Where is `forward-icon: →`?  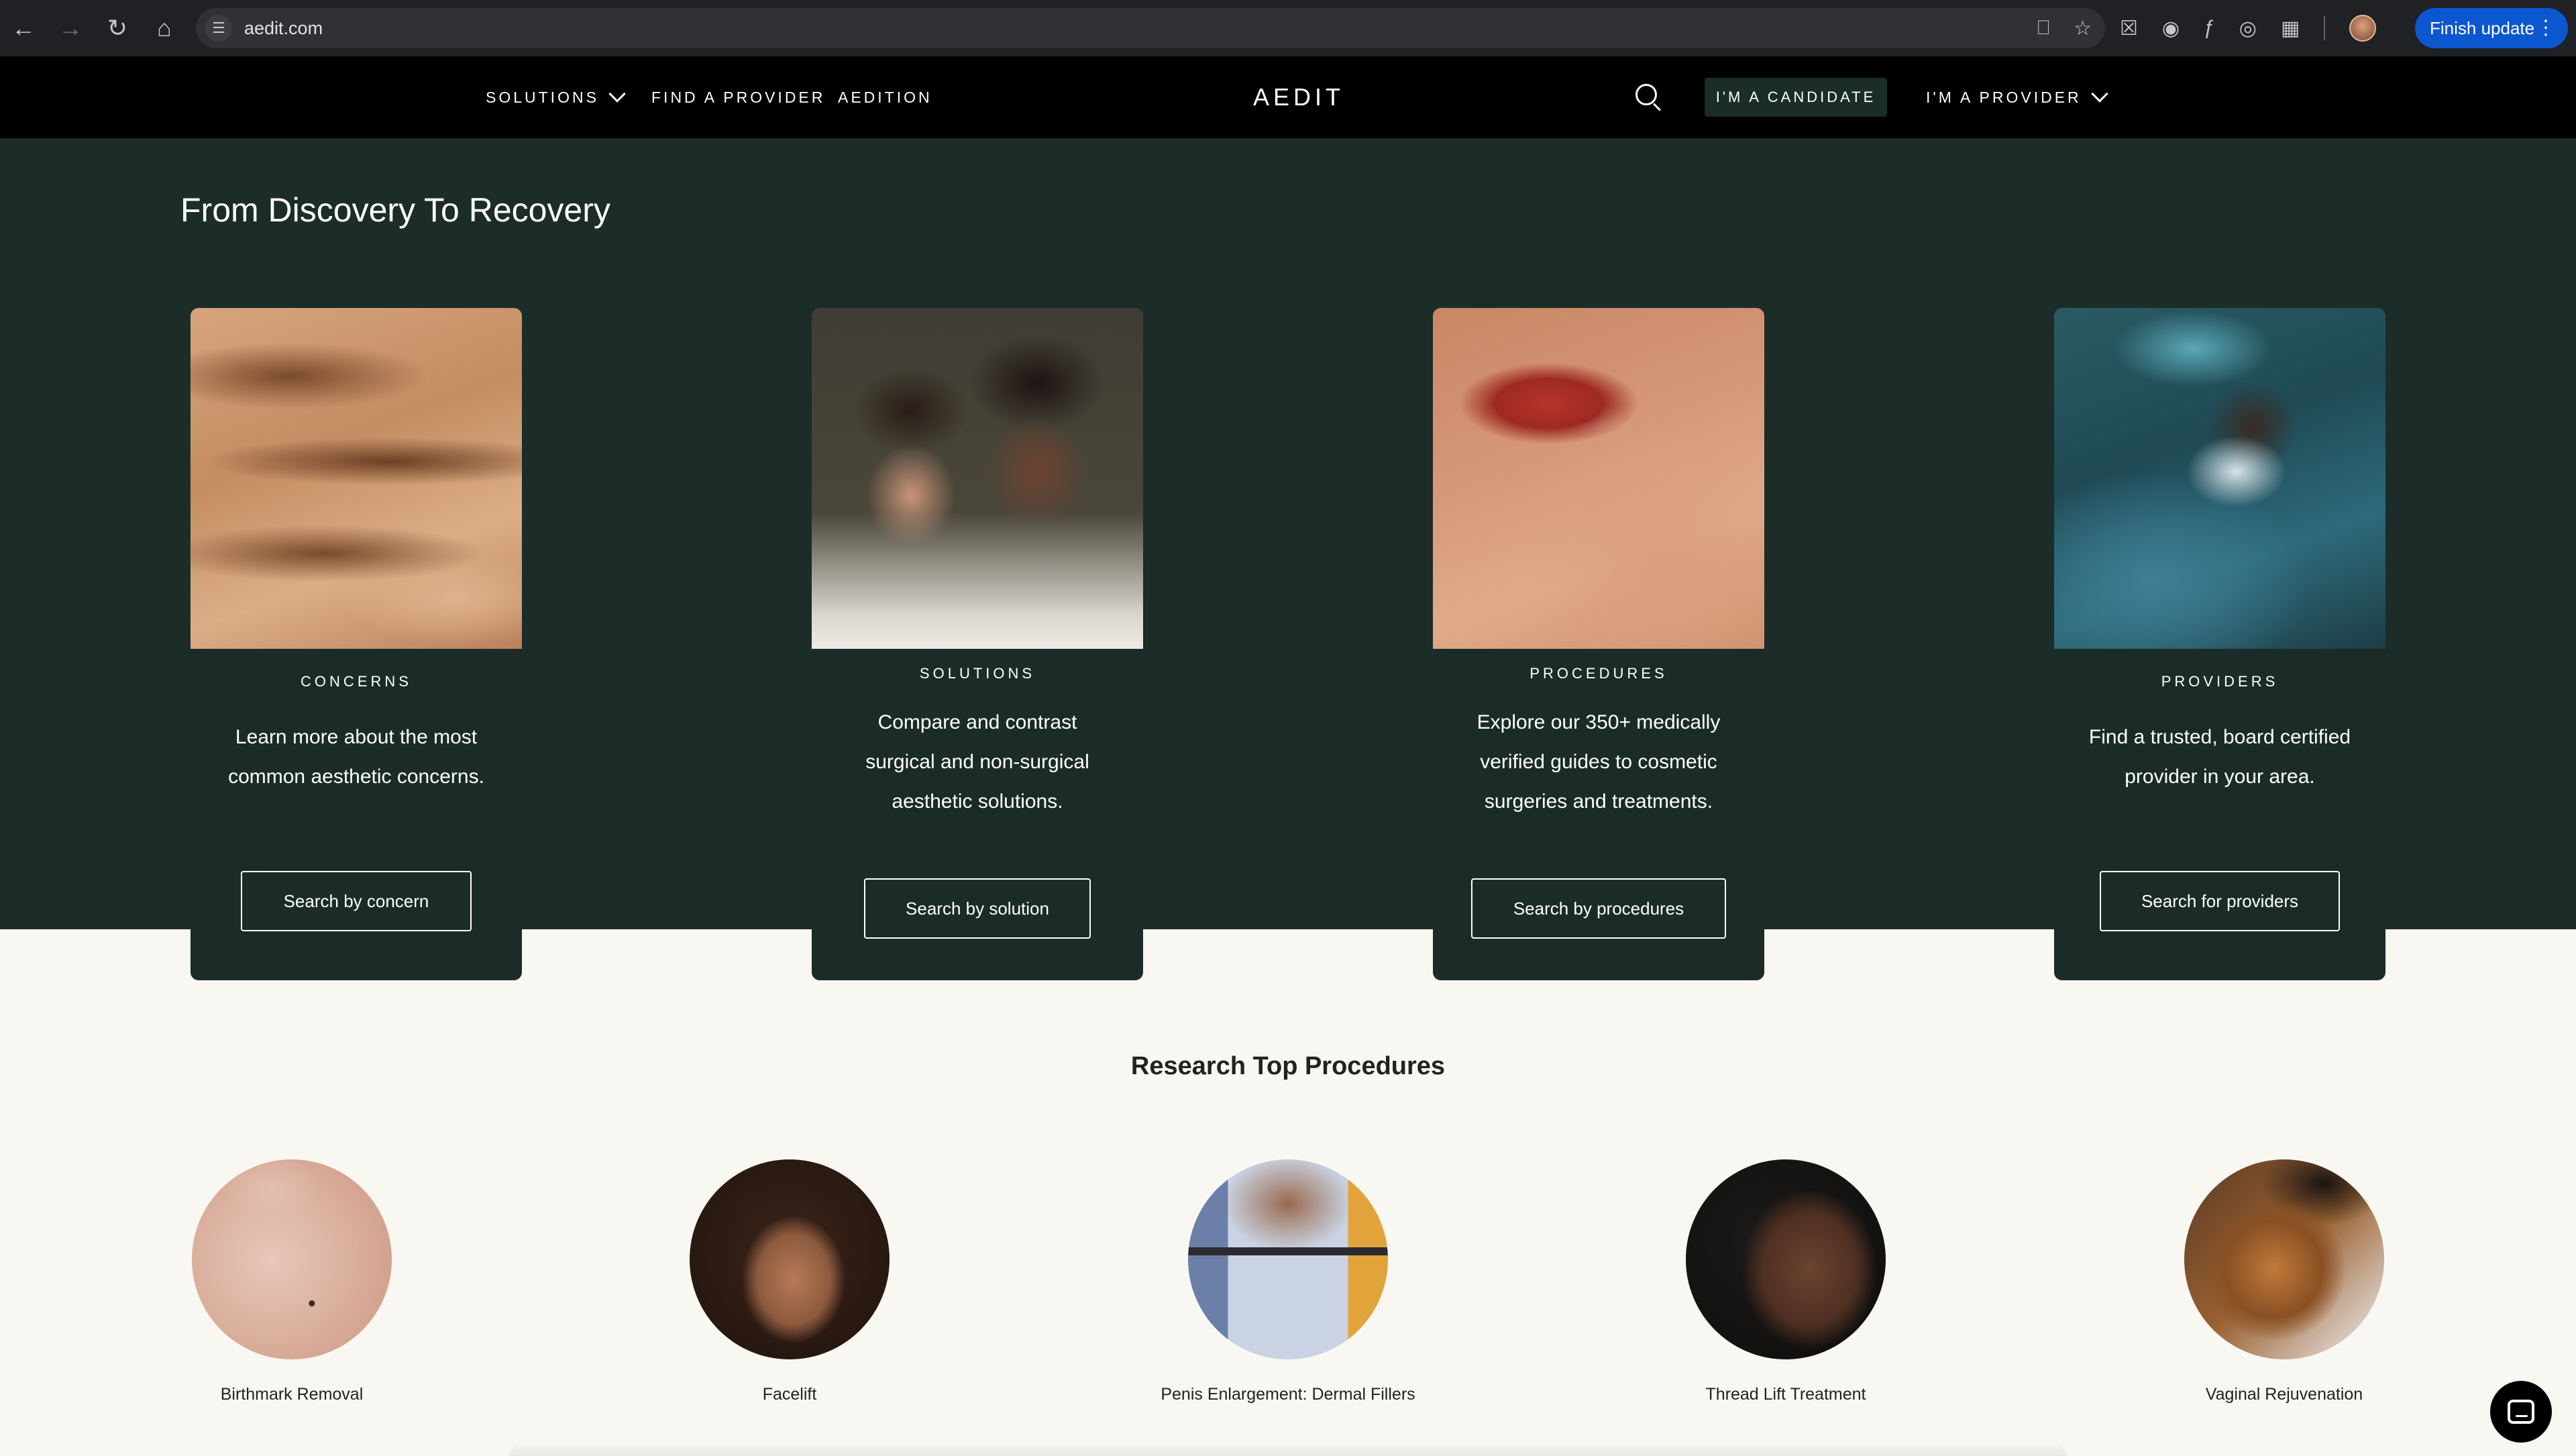 forward-icon: → is located at coordinates (70, 28).